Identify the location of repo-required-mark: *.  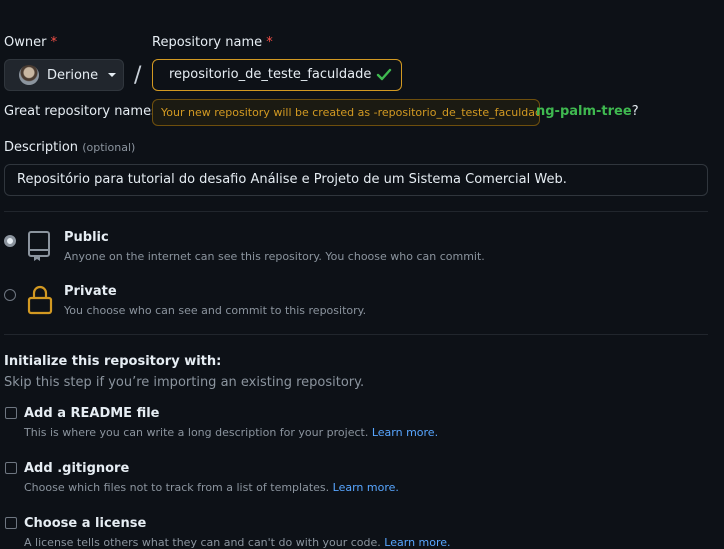
(269, 42).